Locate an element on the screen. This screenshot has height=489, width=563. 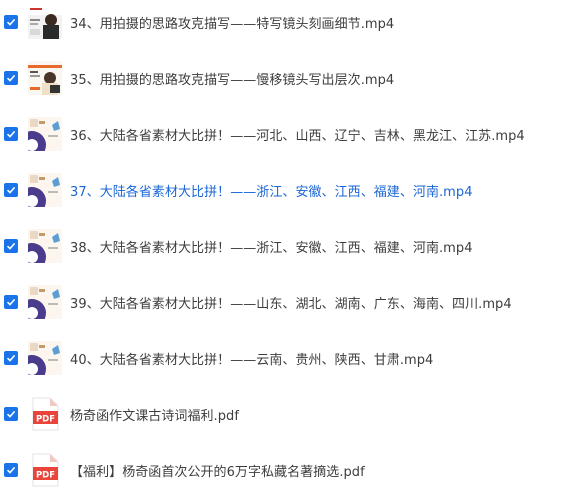
file-name: 35、用拍摄的思路攻克描写——慢移镜头写出层次.mp4 is located at coordinates (232, 78).